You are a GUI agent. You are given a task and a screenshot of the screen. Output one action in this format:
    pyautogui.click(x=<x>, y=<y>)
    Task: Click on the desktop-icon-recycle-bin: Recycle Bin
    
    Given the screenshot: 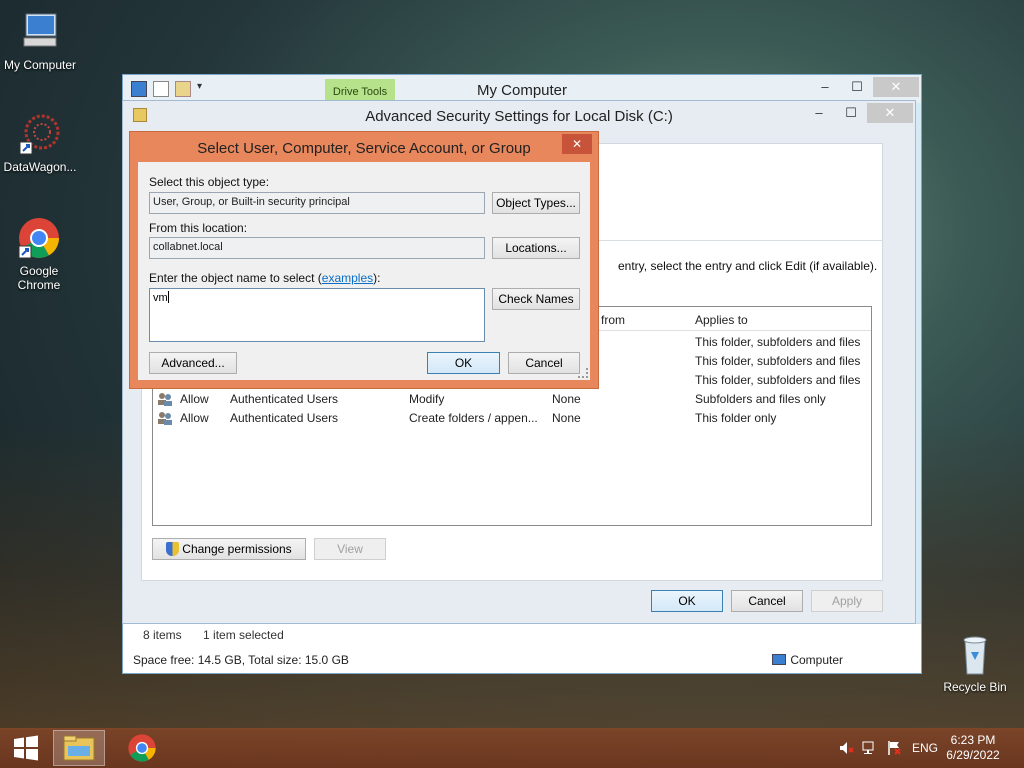 What is the action you would take?
    pyautogui.click(x=975, y=663)
    